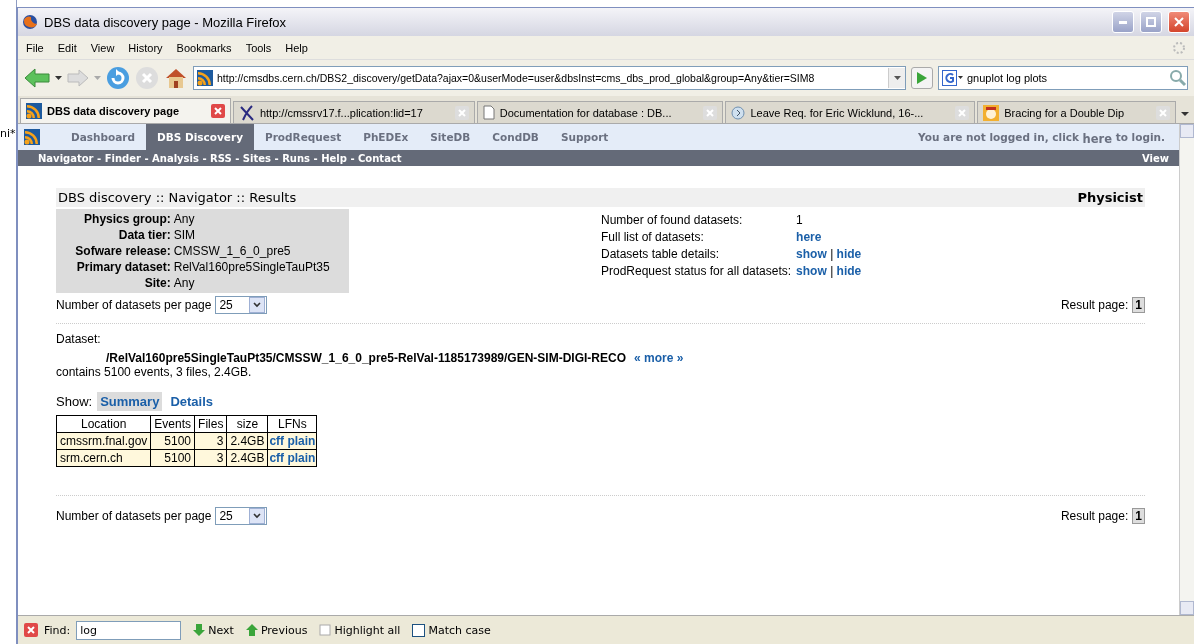  What do you see at coordinates (34, 111) in the screenshot?
I see `feed-icon` at bounding box center [34, 111].